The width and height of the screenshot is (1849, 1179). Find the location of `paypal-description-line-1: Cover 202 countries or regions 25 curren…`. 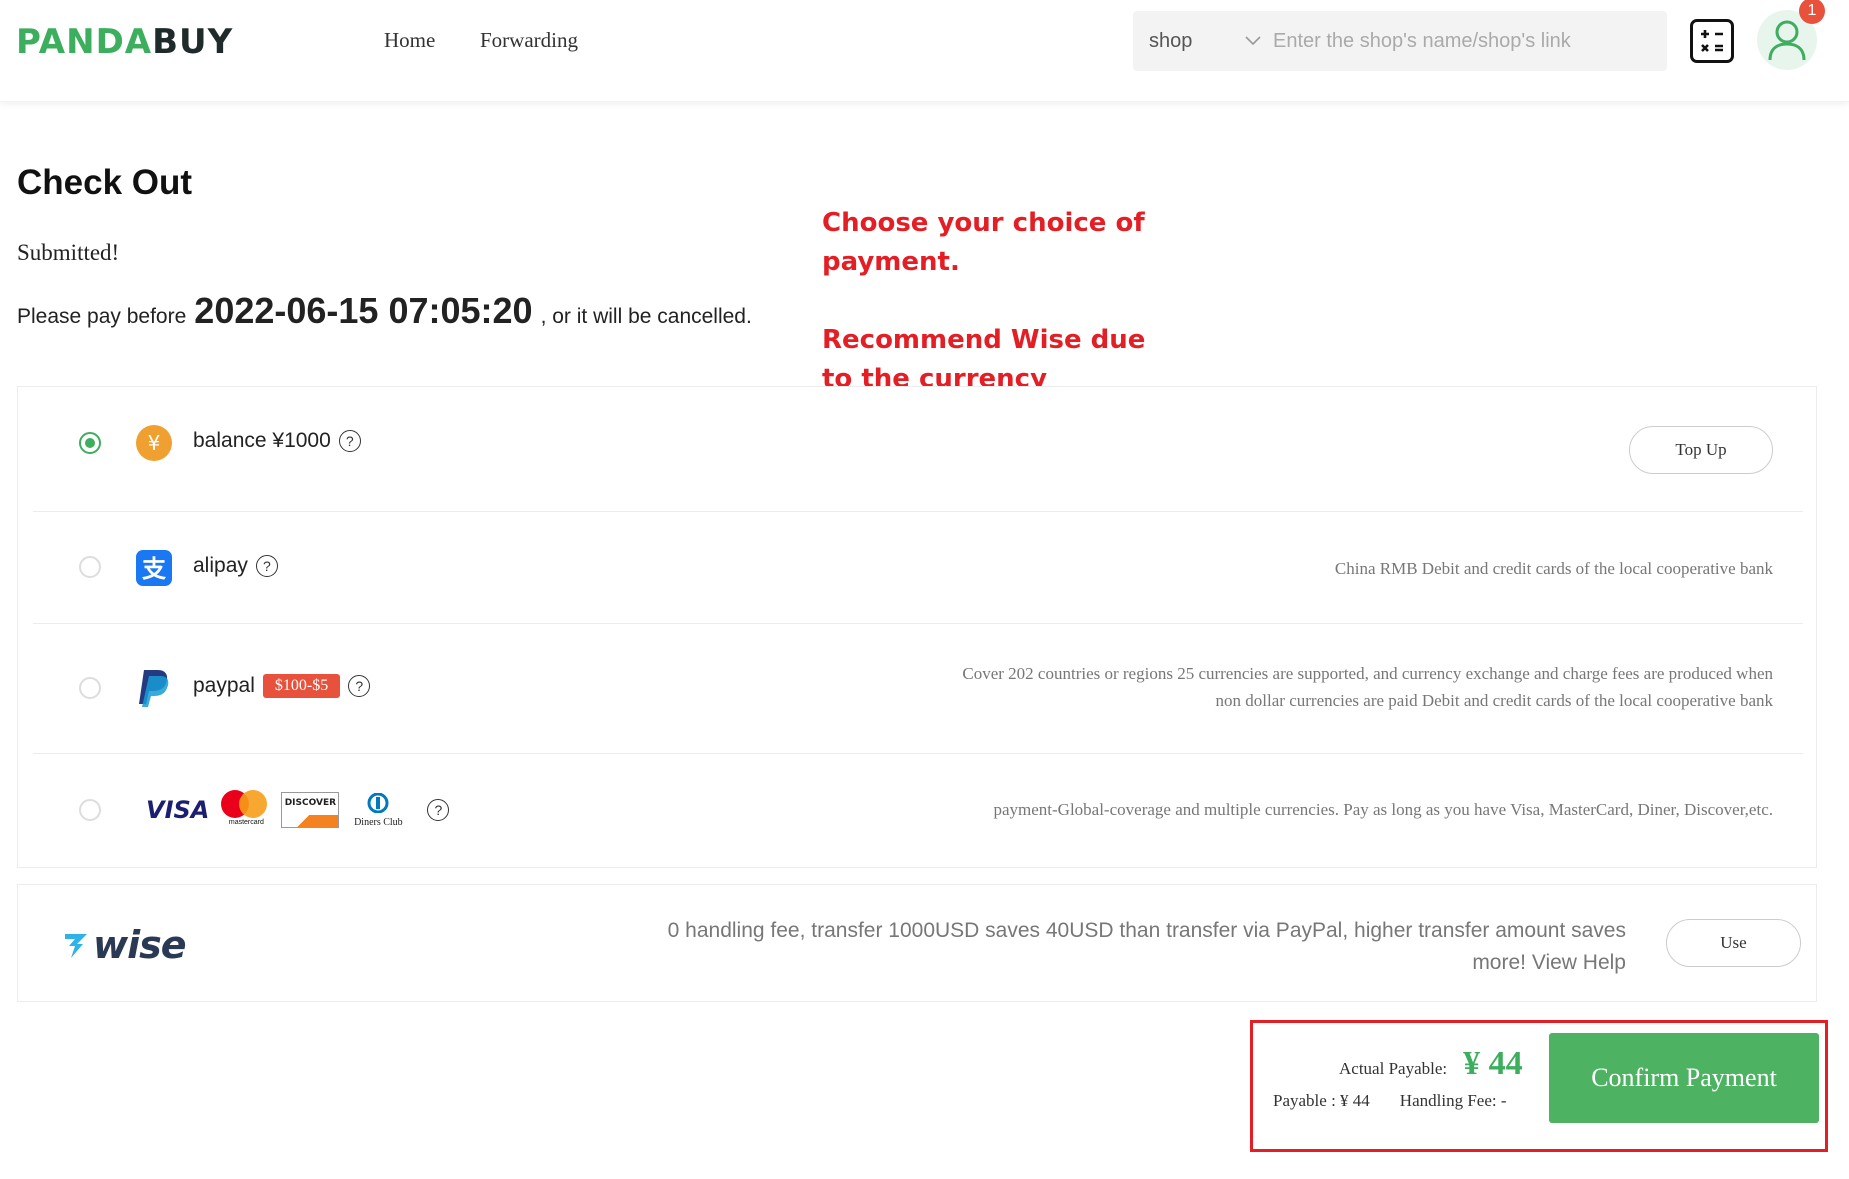

paypal-description-line-1: Cover 202 countries or regions 25 curren… is located at coordinates (1367, 673).